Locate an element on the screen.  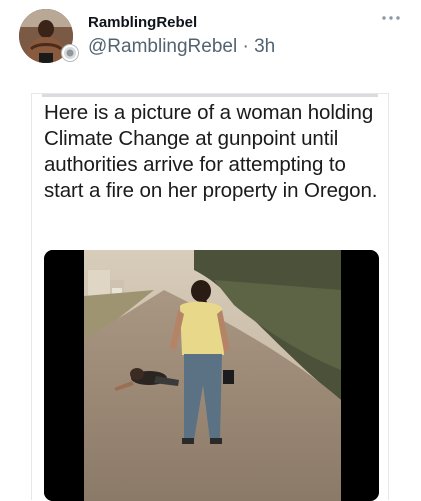
user-handle: @RamblingRebel is located at coordinates (162, 46).